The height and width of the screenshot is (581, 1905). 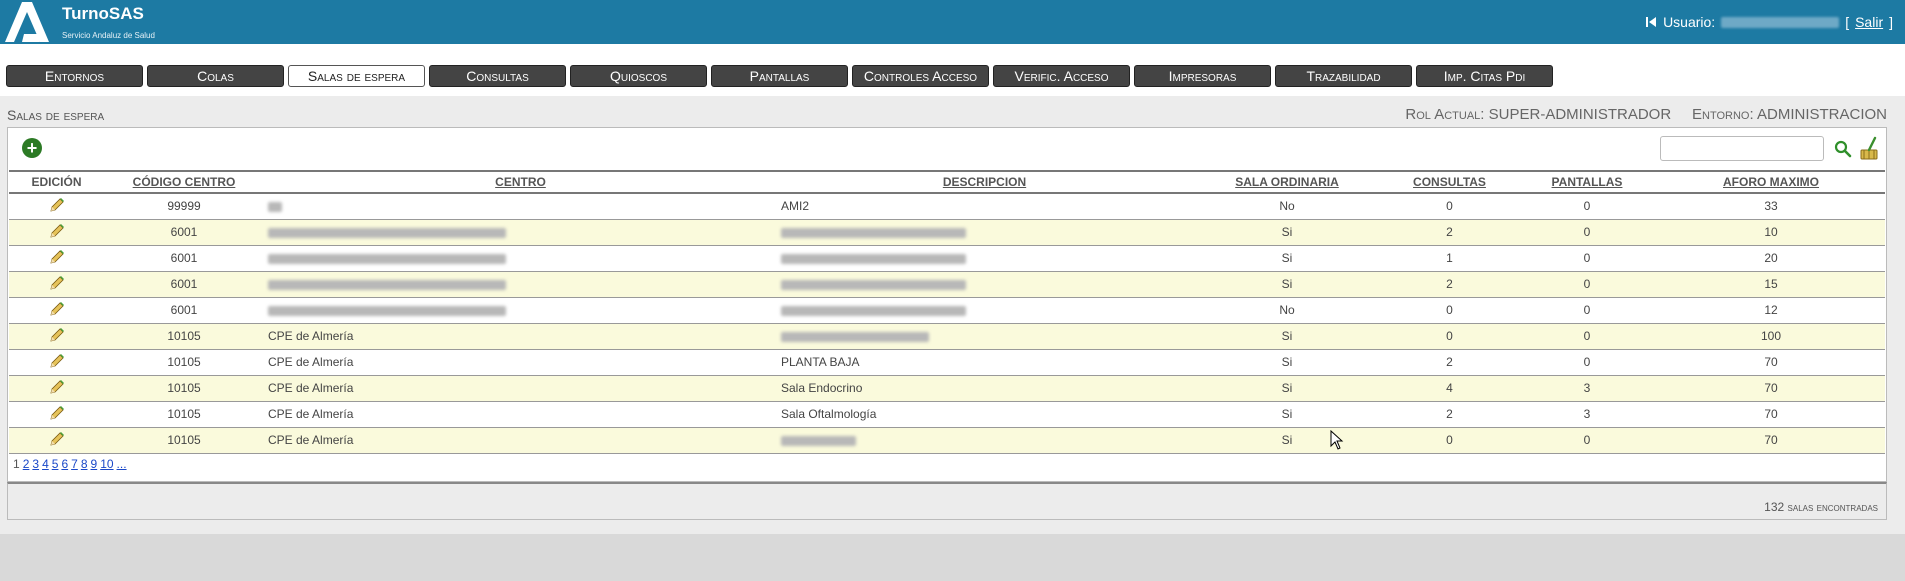 What do you see at coordinates (984, 182) in the screenshot?
I see `col-descripcion: DESCRIPCION` at bounding box center [984, 182].